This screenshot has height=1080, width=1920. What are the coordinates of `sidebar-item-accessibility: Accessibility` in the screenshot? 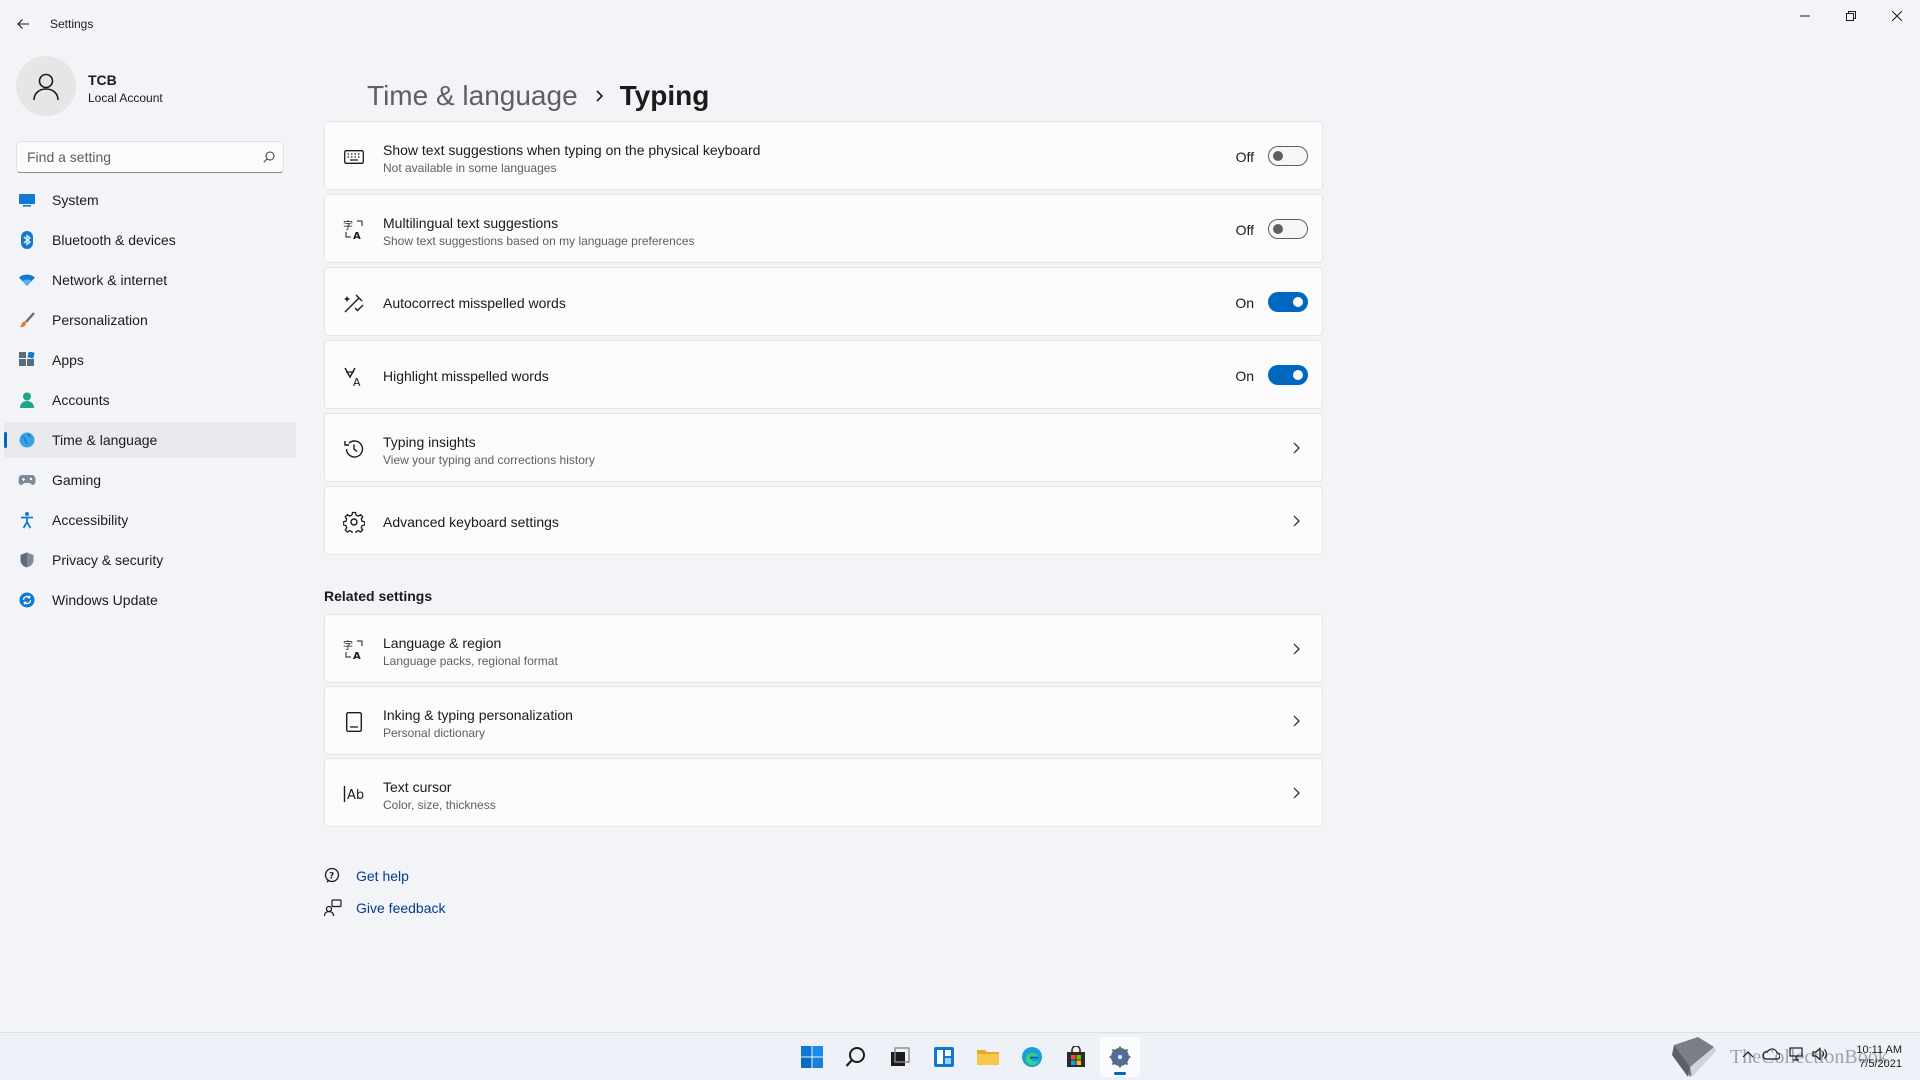 It's located at (150, 520).